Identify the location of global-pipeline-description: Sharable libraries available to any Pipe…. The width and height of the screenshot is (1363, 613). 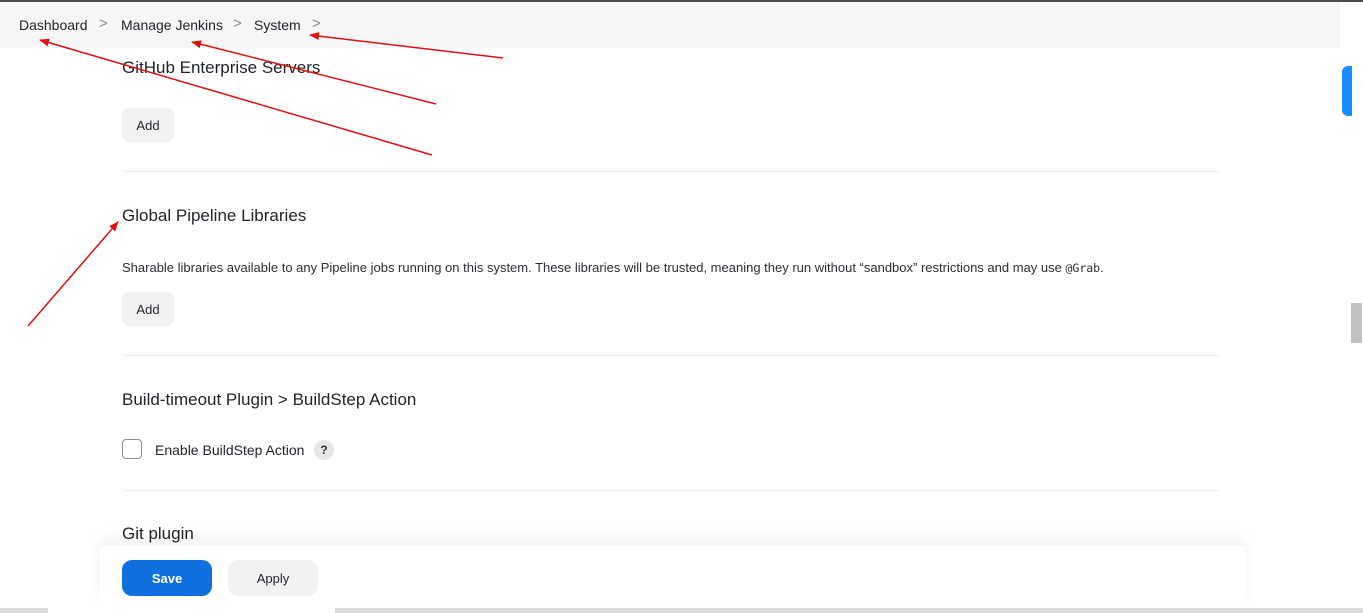
(613, 267).